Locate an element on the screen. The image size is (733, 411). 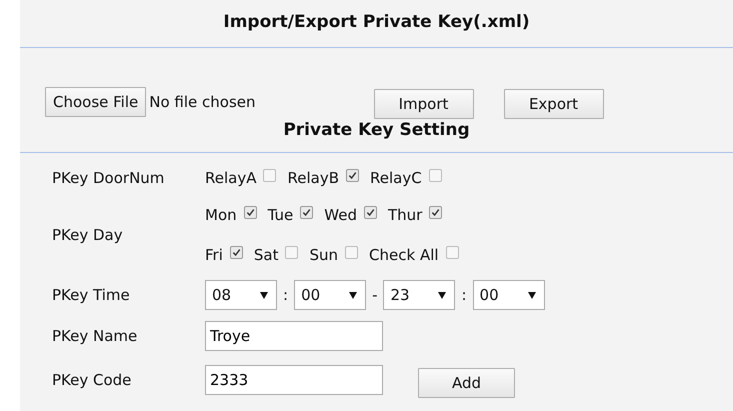
checkbox-label: Sun is located at coordinates (323, 255).